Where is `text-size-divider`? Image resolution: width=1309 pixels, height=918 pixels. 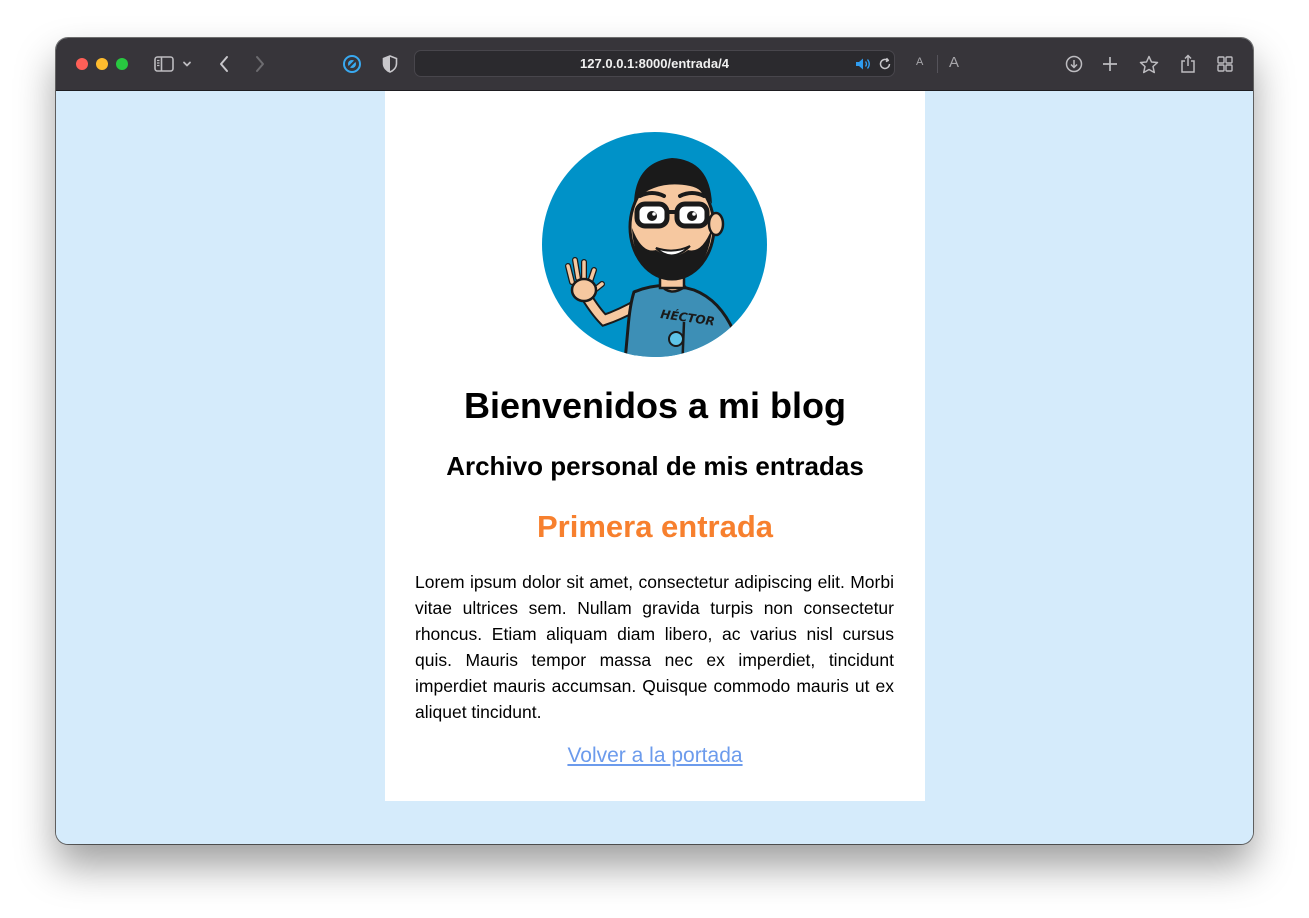 text-size-divider is located at coordinates (937, 64).